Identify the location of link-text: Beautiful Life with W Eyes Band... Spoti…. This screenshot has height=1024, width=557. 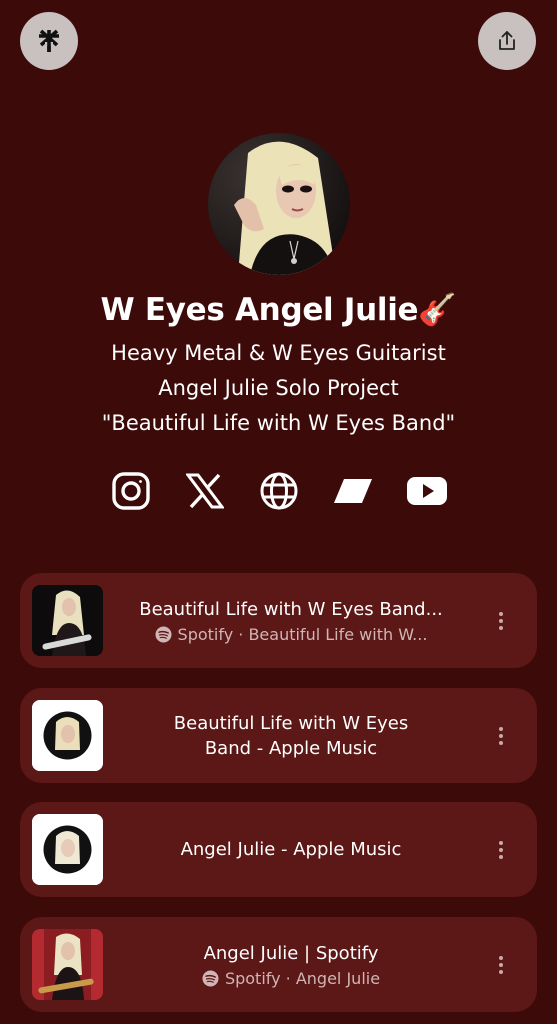
(291, 620).